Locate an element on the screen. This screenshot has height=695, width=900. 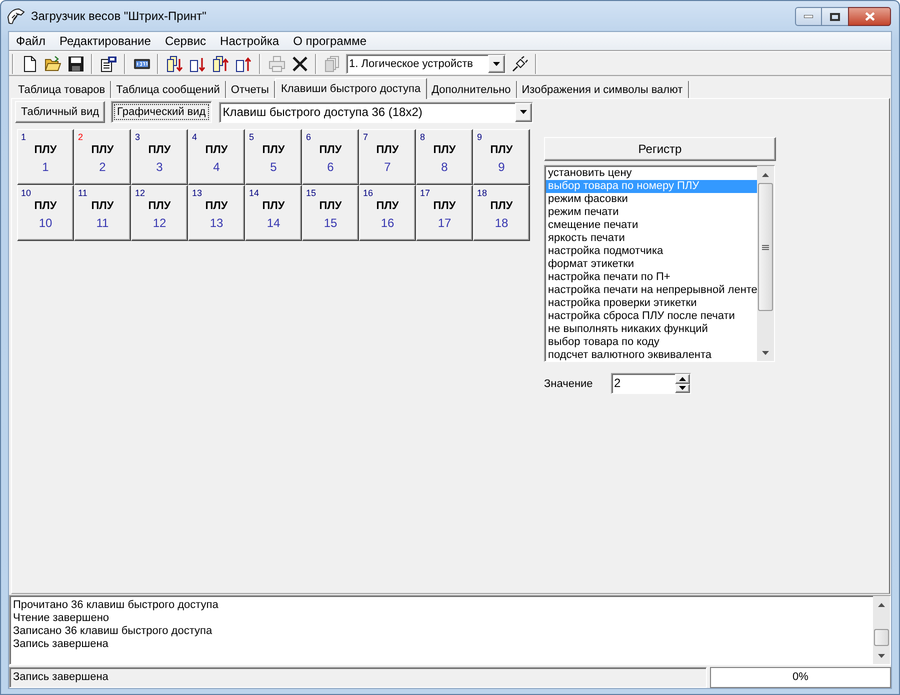
list-item: настройка сброса ПЛУ после печати is located at coordinates (651, 316).